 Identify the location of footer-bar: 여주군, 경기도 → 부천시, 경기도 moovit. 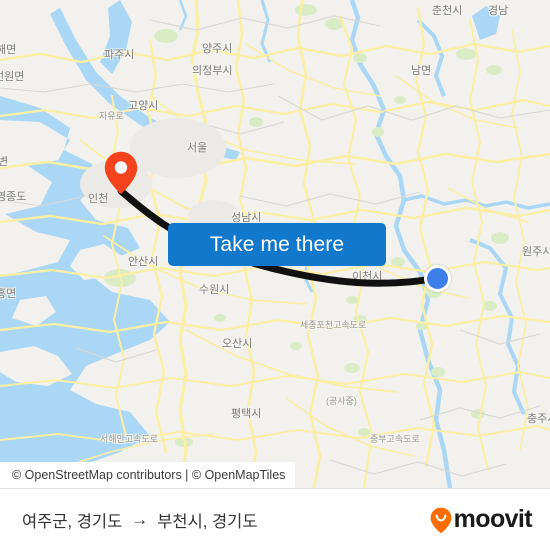
(275, 519).